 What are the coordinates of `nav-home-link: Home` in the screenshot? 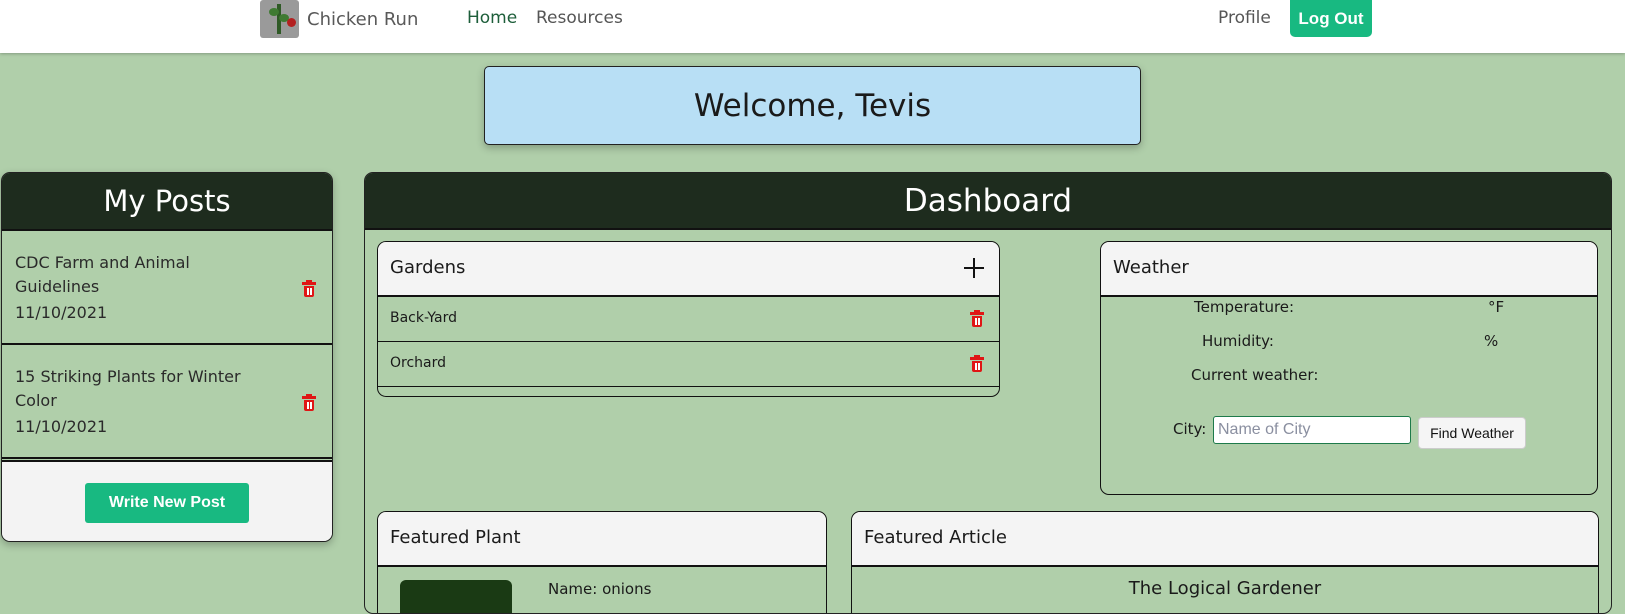 It's located at (492, 18).